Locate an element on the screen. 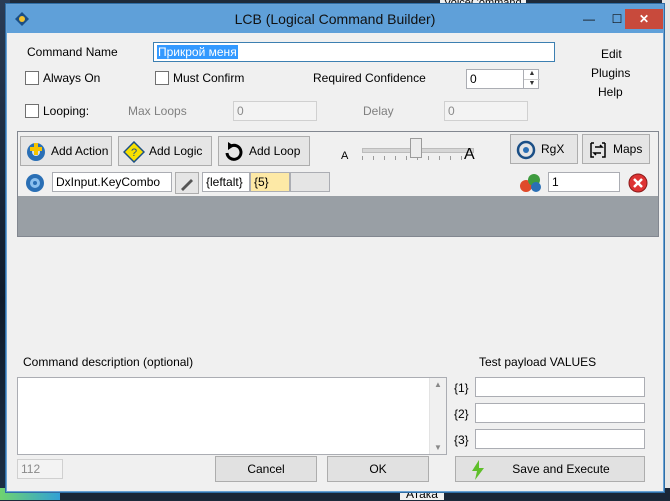 This screenshot has width=670, height=501. looping-label: Looping: is located at coordinates (66, 111).